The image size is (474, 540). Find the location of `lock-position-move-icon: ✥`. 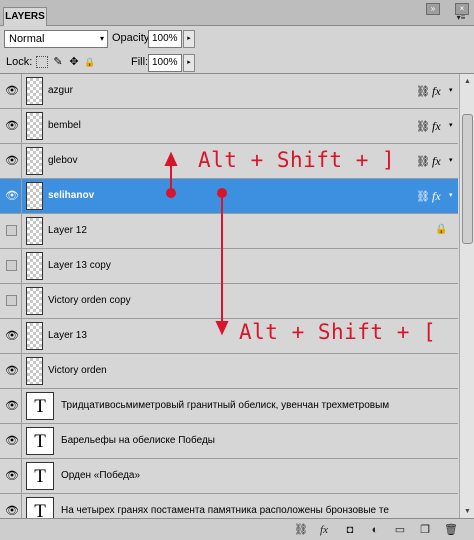

lock-position-move-icon: ✥ is located at coordinates (74, 62).